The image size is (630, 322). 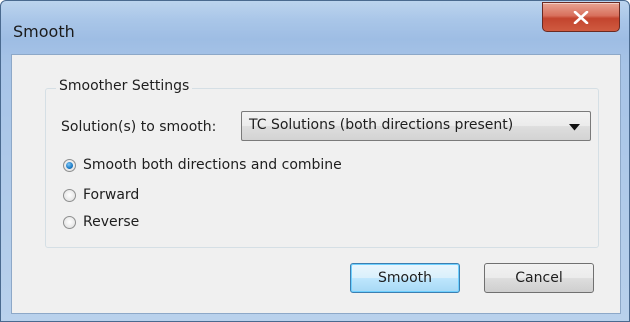 I want to click on chevron-down-icon, so click(x=574, y=127).